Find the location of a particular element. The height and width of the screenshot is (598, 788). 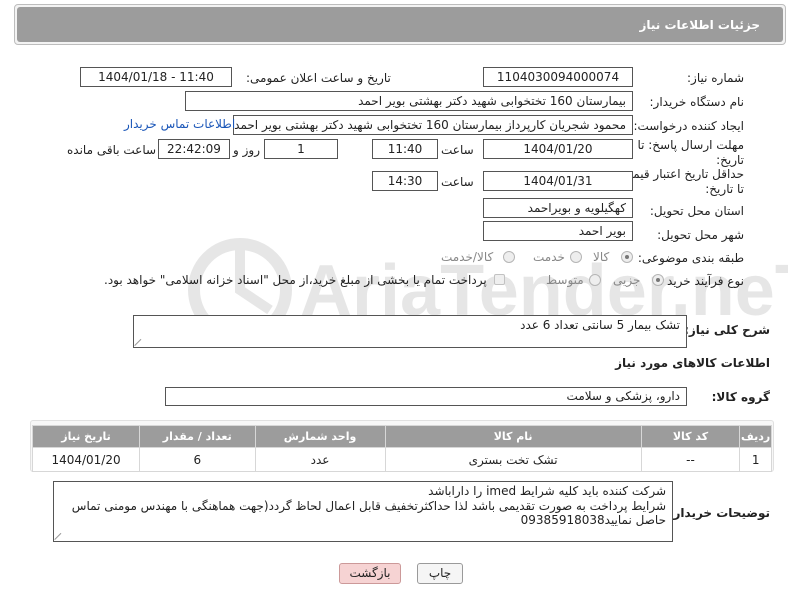

print-button: چاپ is located at coordinates (440, 573).